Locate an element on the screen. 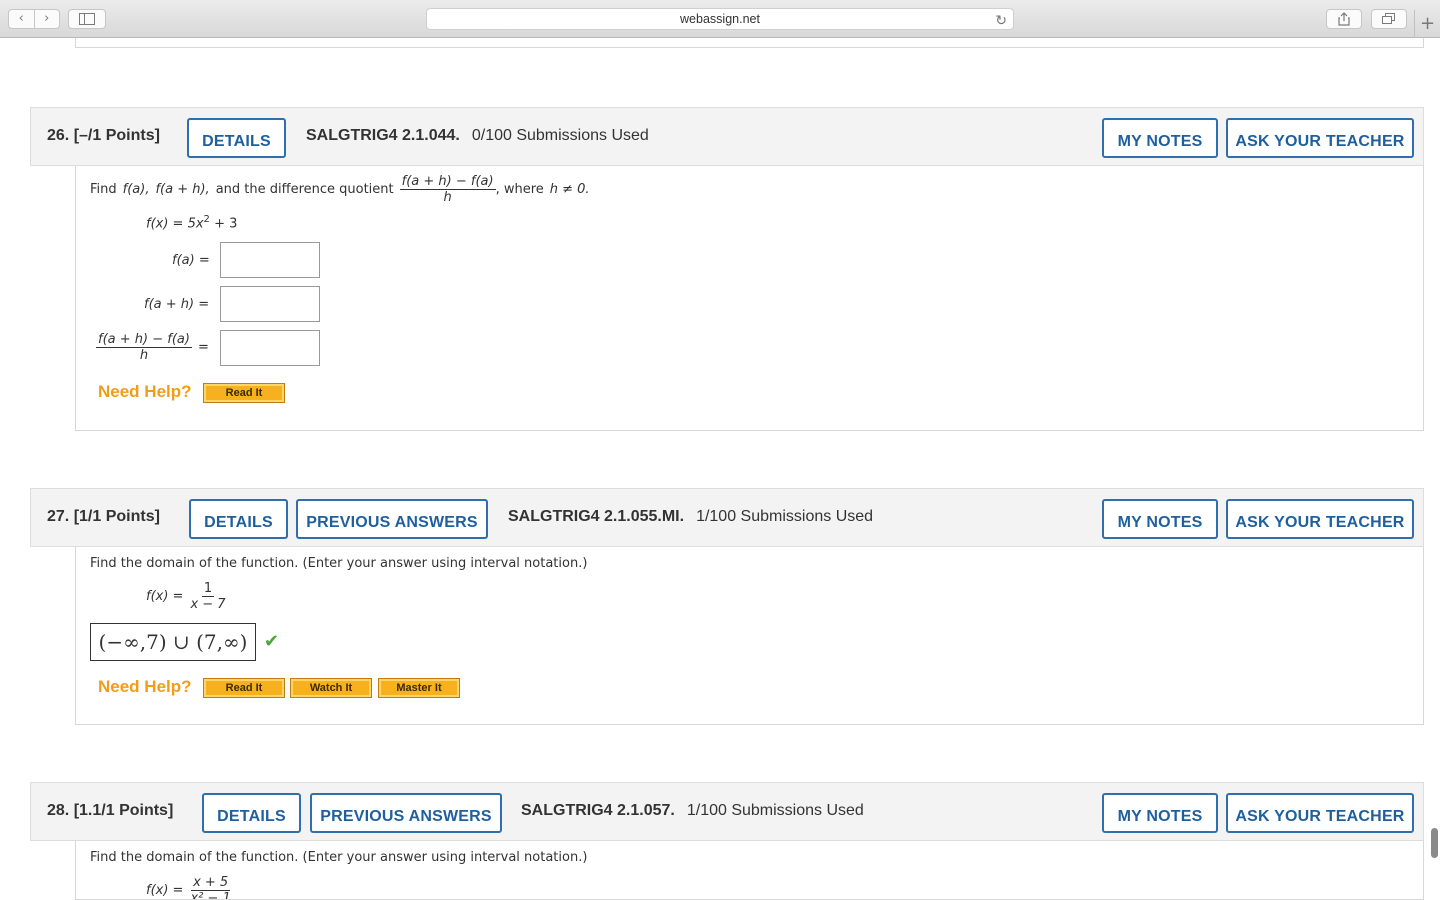 This screenshot has width=1440, height=900. new-tab-icon: + is located at coordinates (1427, 24).